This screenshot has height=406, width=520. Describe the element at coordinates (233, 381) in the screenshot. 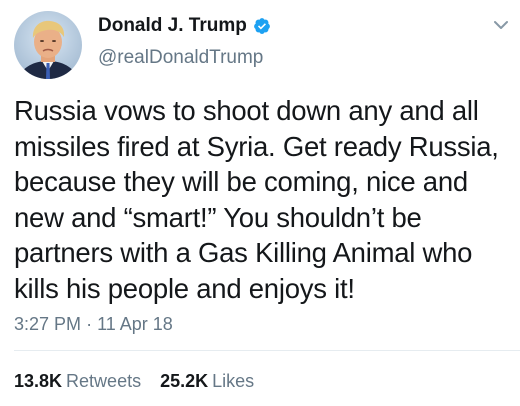

I see `likes-label: Likes` at that location.